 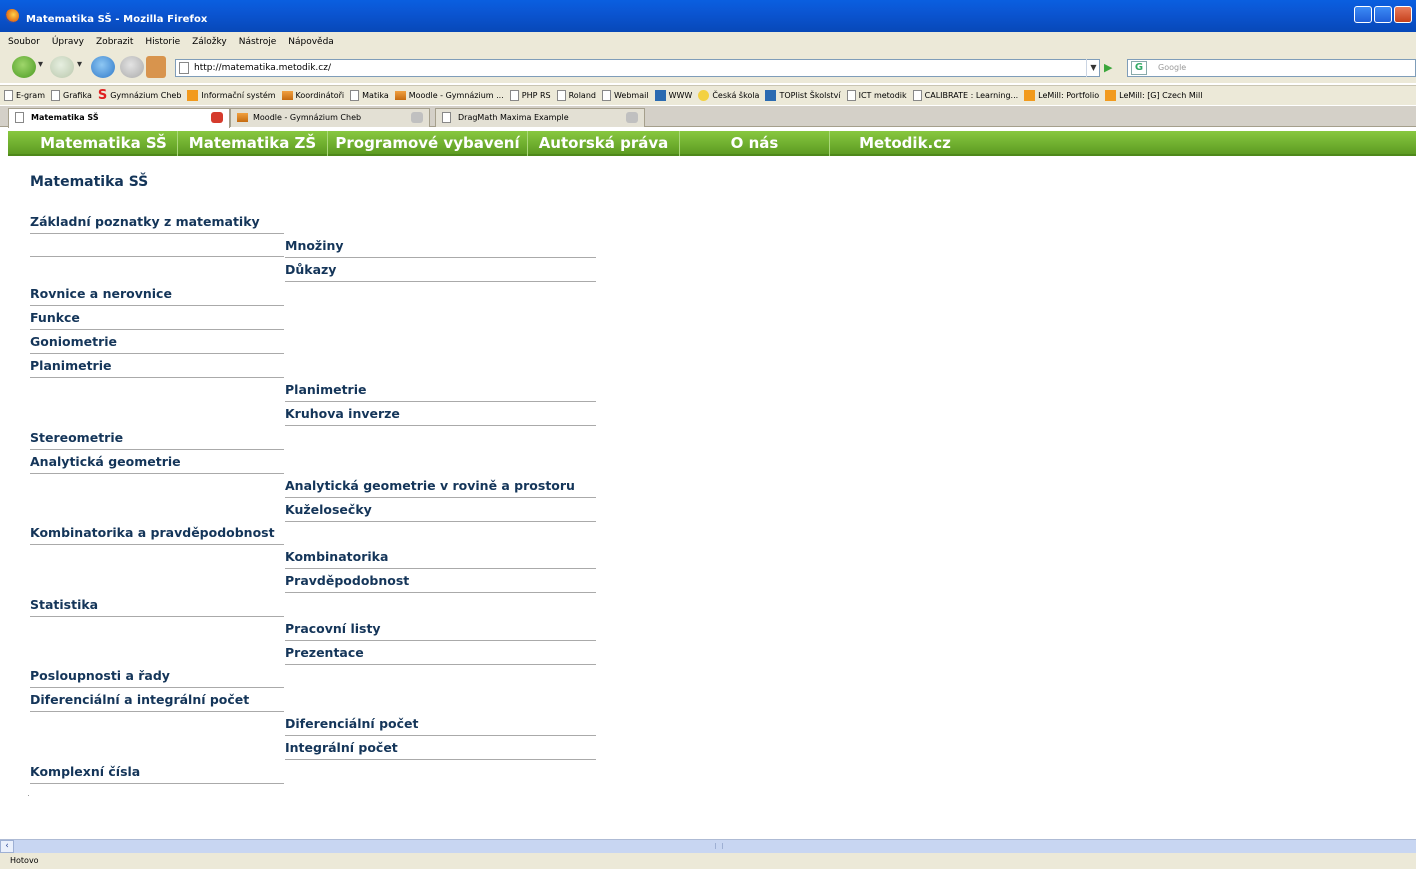 What do you see at coordinates (604, 143) in the screenshot?
I see `nav-autorska-prava: Autorská práva` at bounding box center [604, 143].